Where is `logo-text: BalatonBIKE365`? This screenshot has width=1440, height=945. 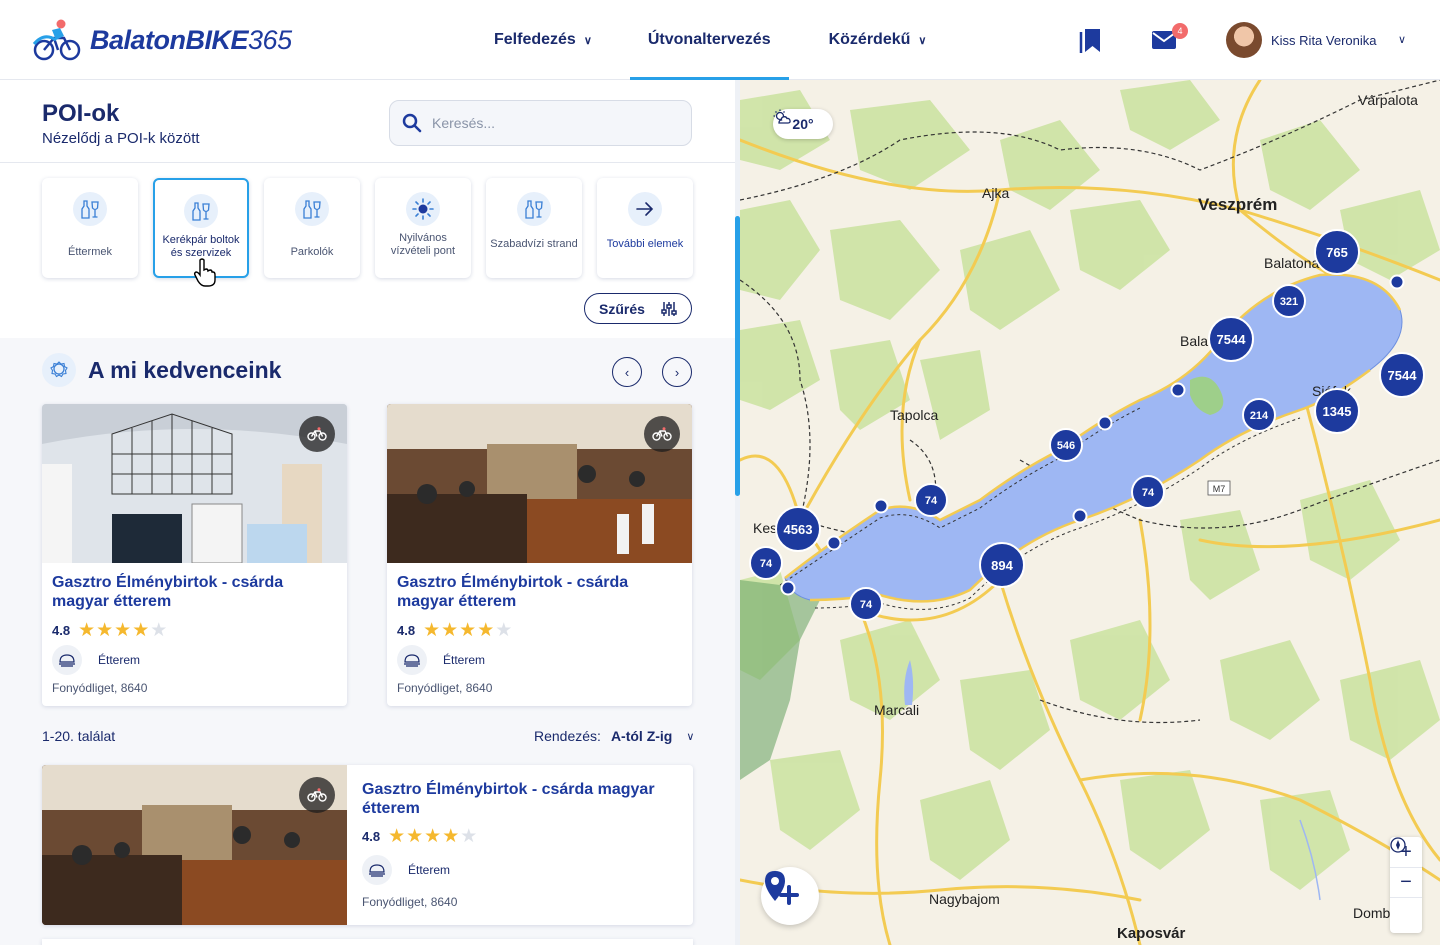 logo-text: BalatonBIKE365 is located at coordinates (191, 39).